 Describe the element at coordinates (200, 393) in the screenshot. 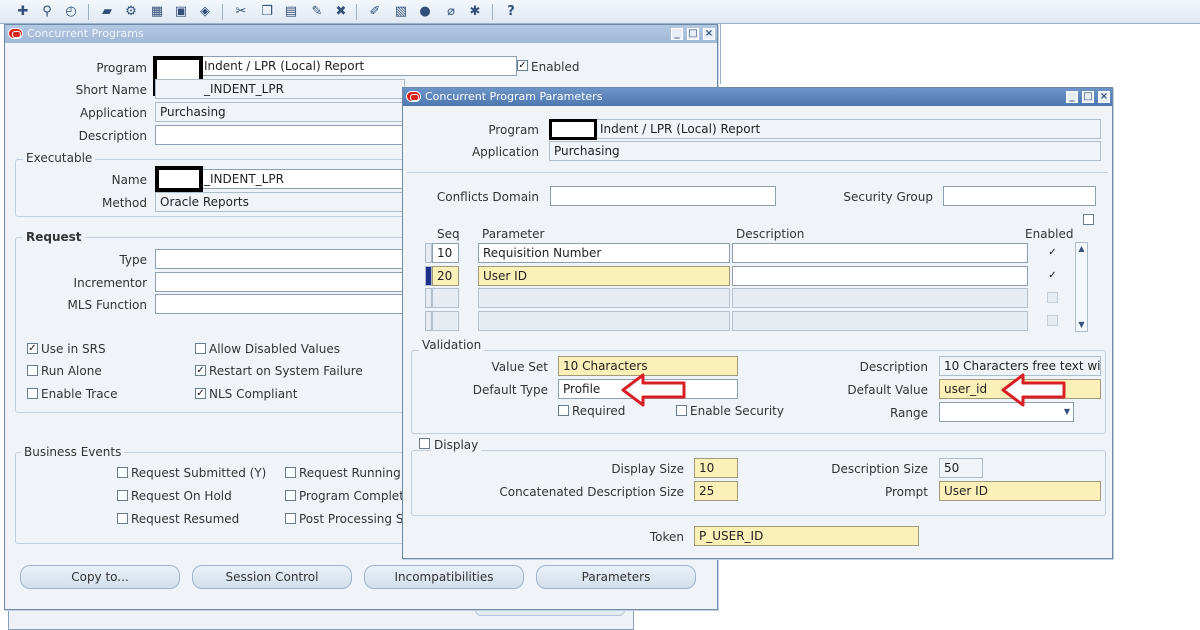

I see `nls-compliant-checkbox: ✓` at that location.